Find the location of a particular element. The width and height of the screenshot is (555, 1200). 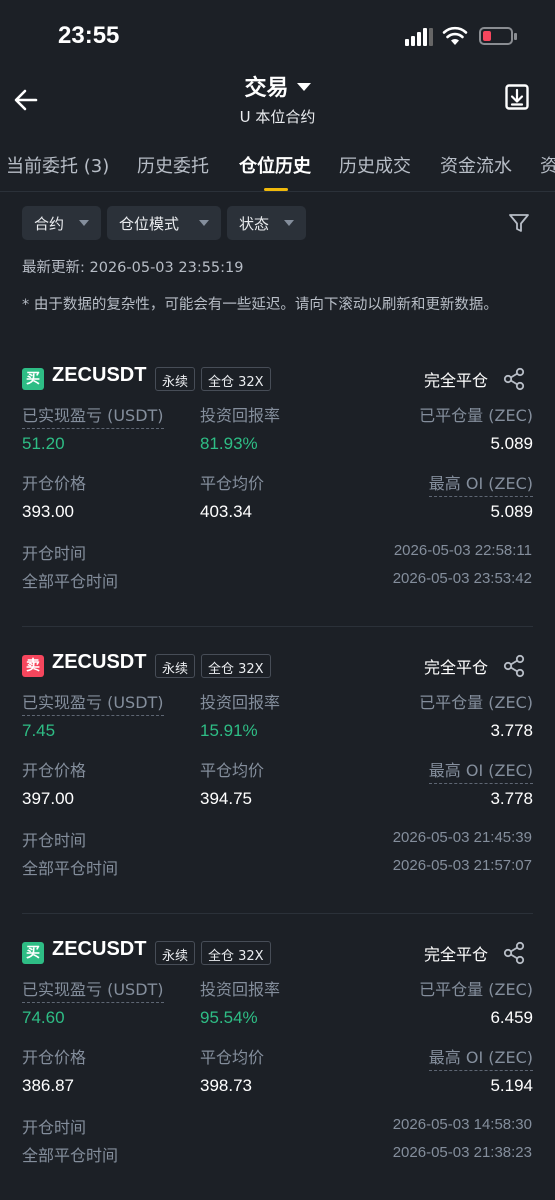

filter-position-mode-label: 仓位模式 is located at coordinates (149, 224).